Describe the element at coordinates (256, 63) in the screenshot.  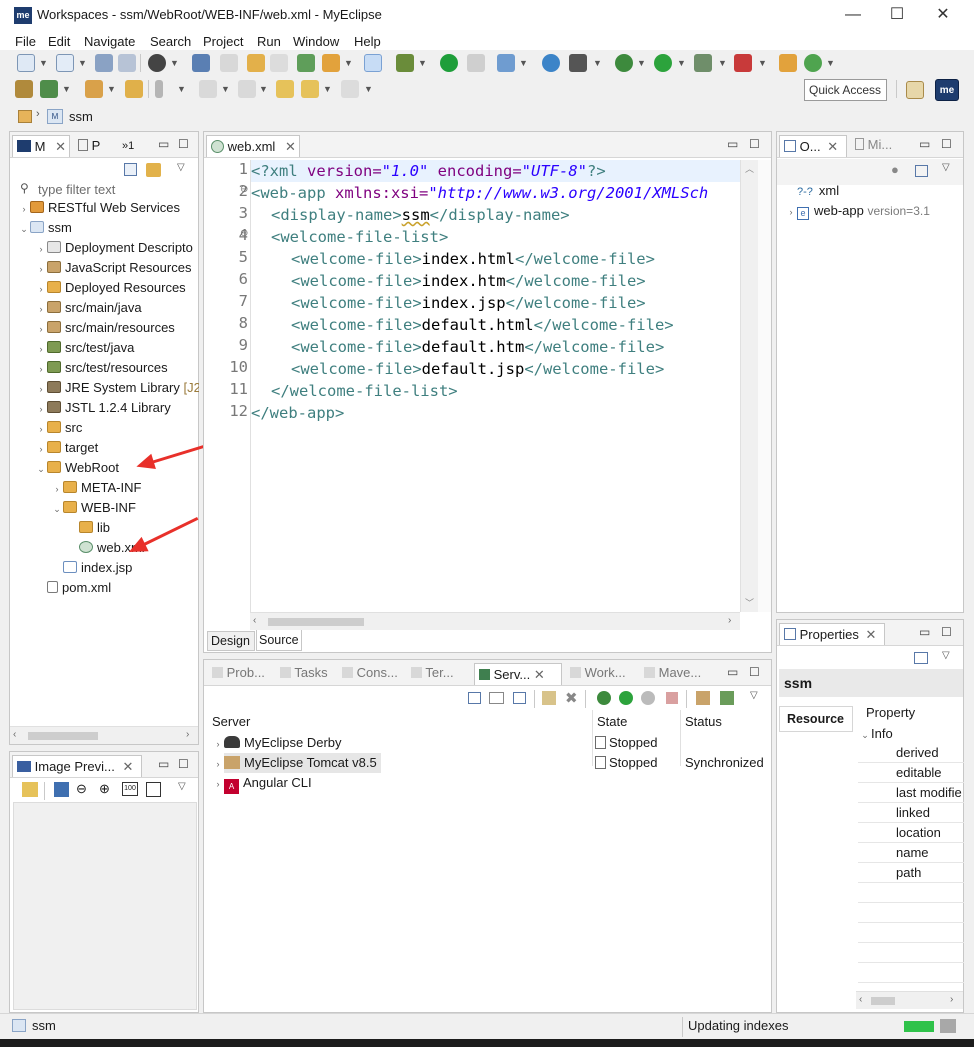
I see `undo-icon` at that location.